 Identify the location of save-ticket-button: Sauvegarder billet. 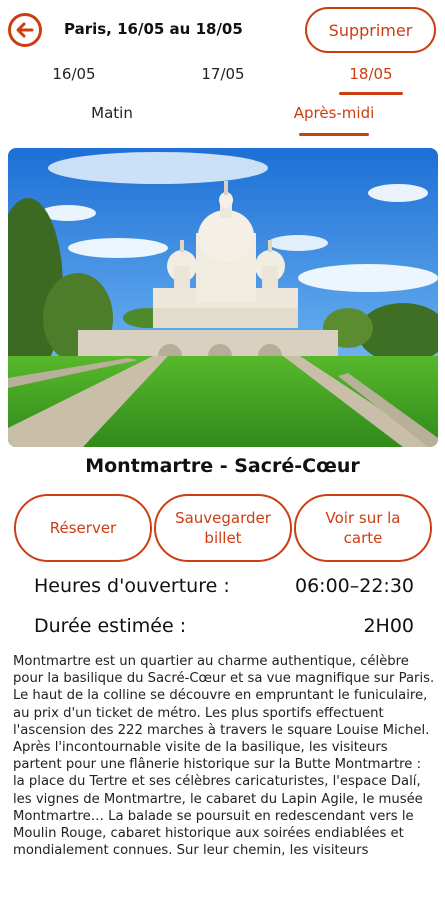
(223, 528).